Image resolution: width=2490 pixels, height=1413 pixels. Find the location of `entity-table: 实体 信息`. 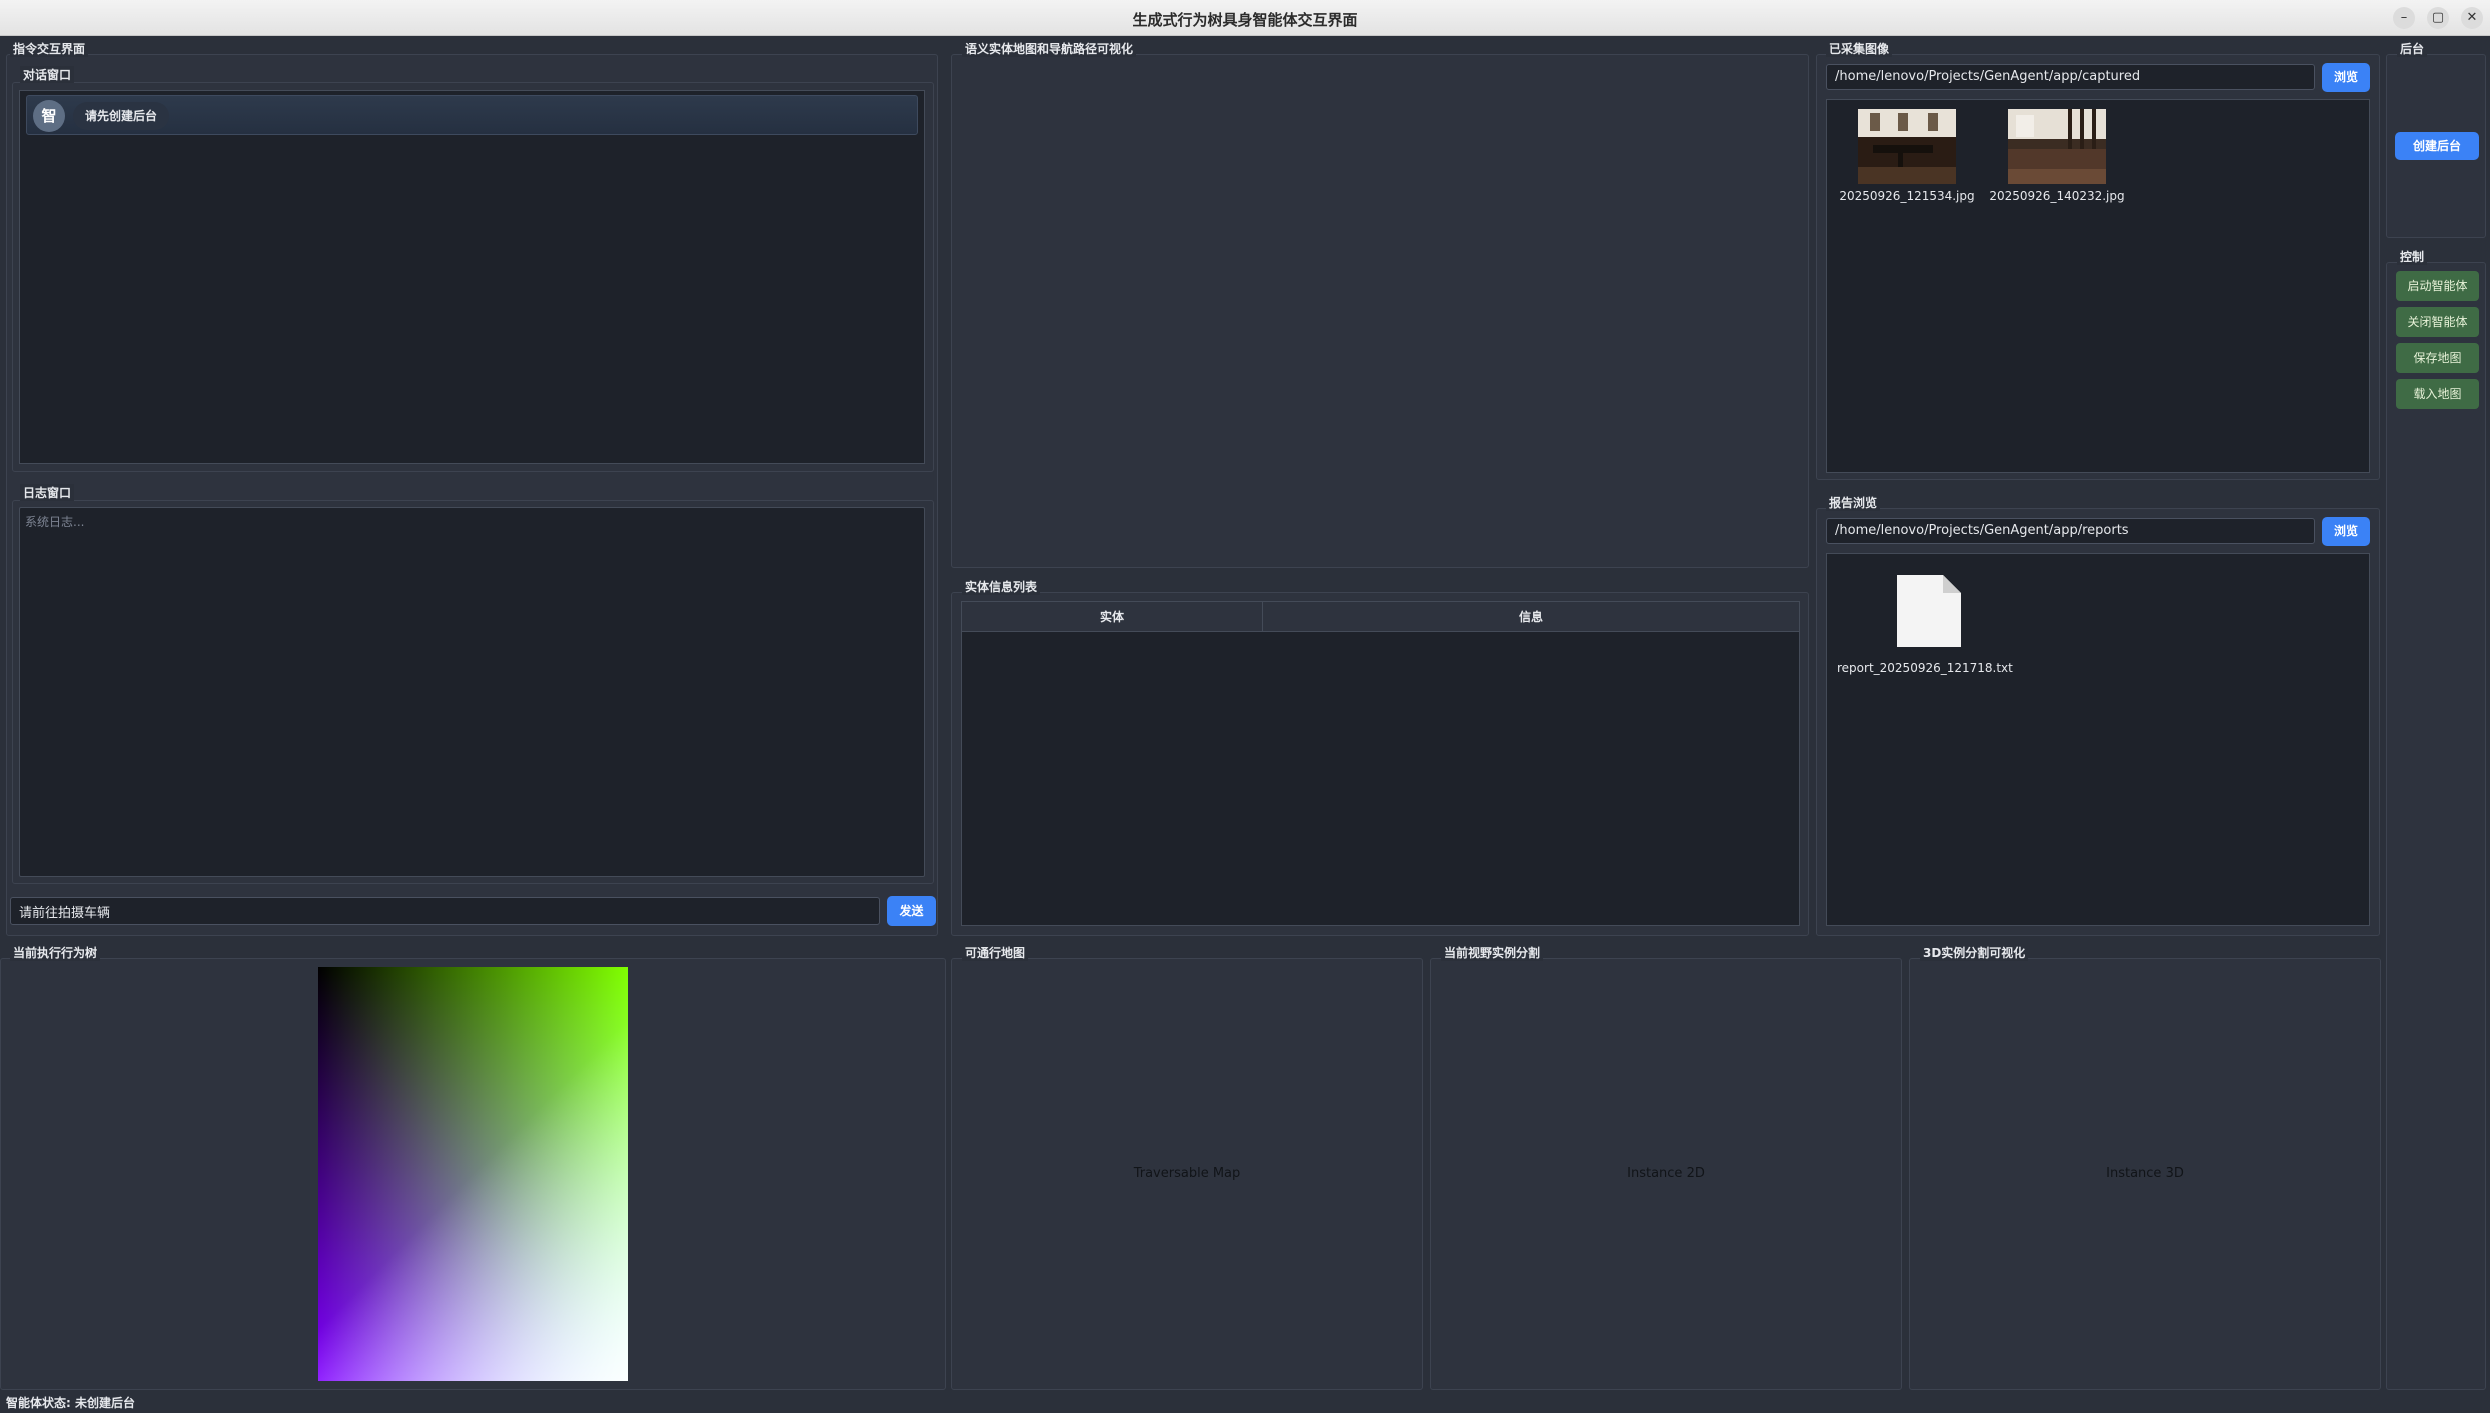

entity-table: 实体 信息 is located at coordinates (1380, 763).